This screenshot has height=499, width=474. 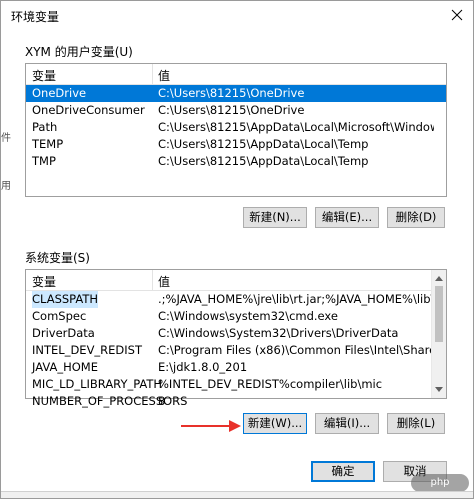 I want to click on variable-name: OneDriveConsumer, so click(x=88, y=110).